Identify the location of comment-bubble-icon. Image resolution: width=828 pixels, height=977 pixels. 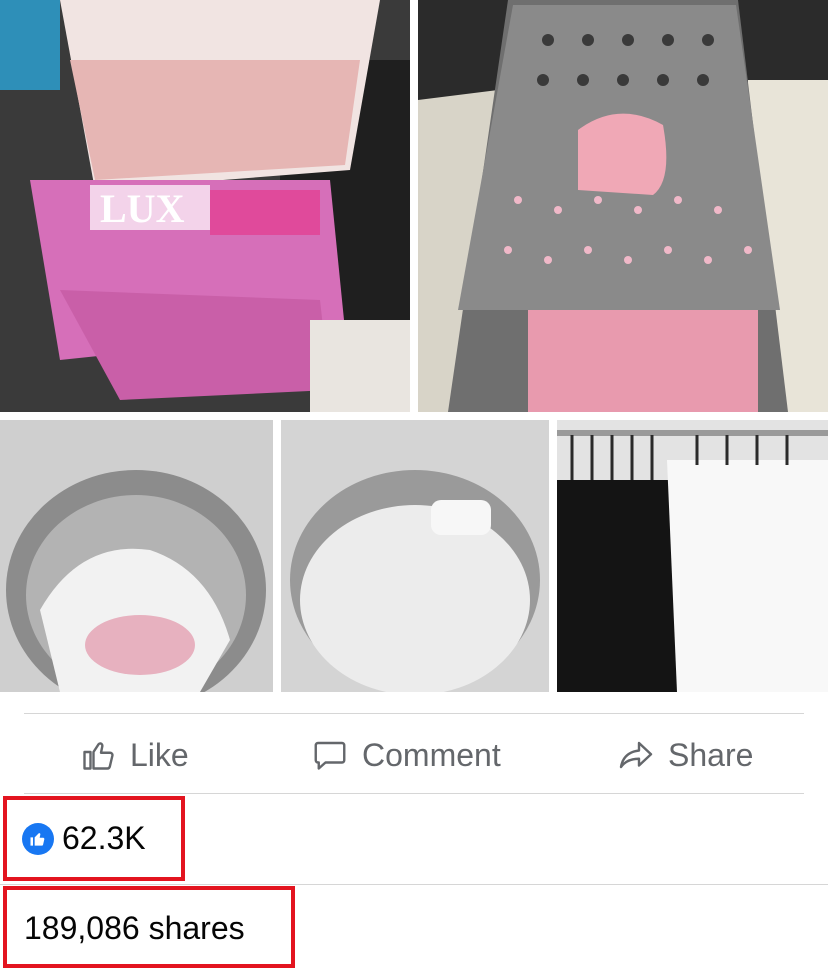
(330, 755).